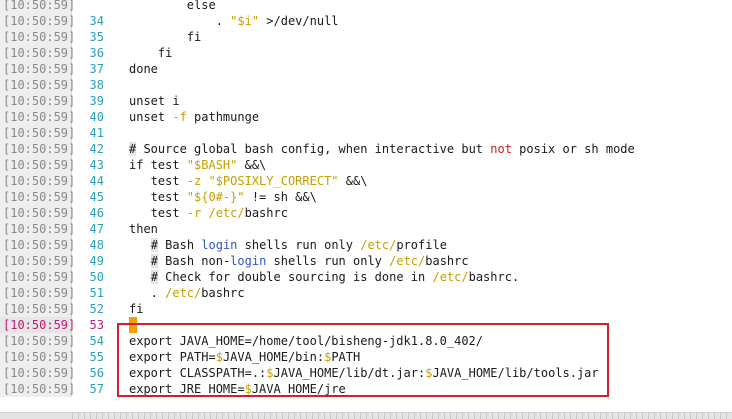 This screenshot has width=732, height=419. I want to click on line-code: . "$i" >/dev/null, so click(234, 21).